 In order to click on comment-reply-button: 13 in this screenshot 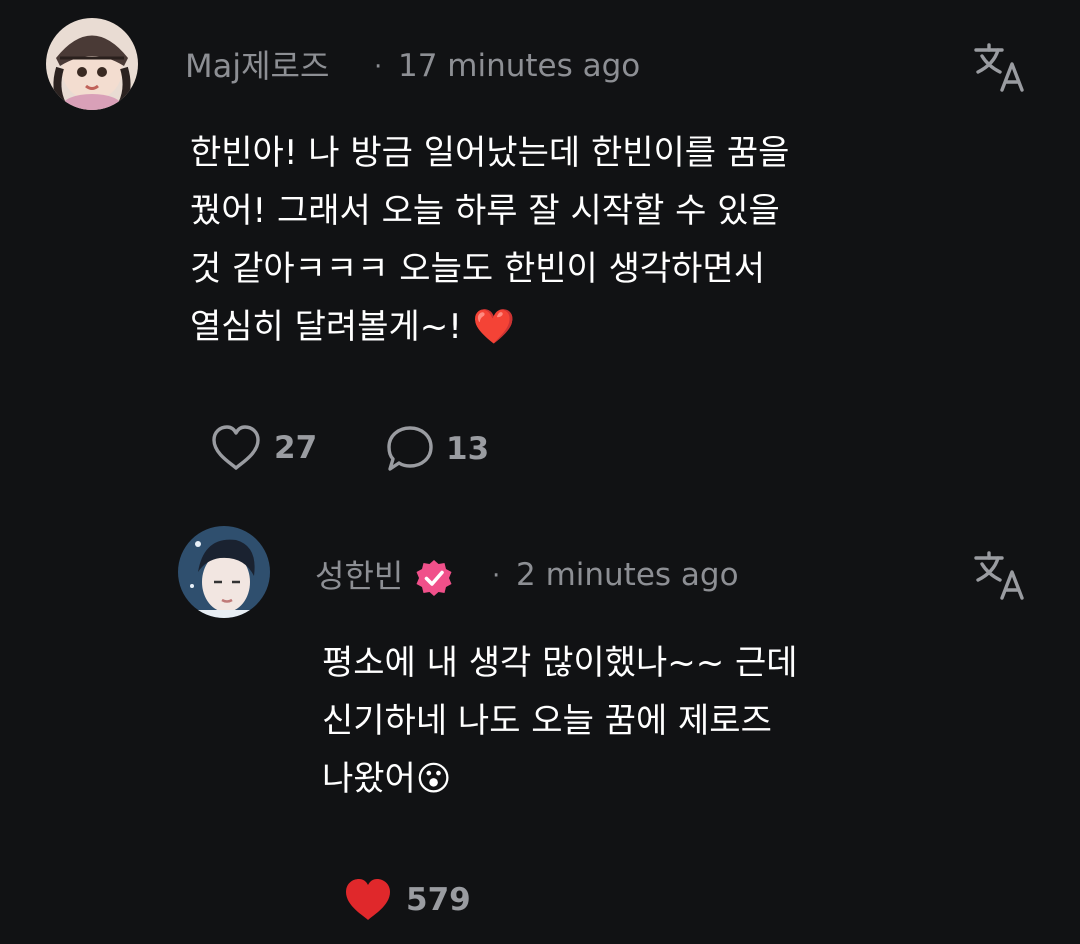, I will do `click(437, 449)`.